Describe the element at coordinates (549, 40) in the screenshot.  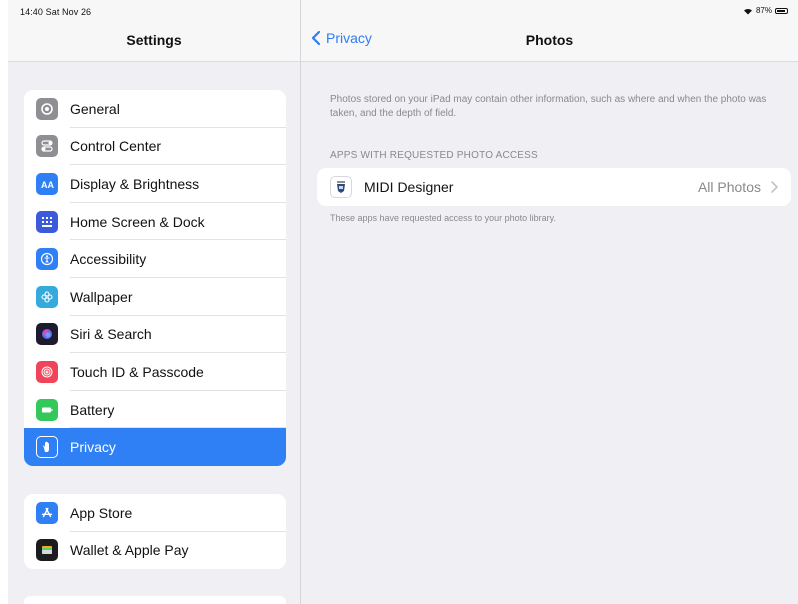
I see `page-title: Photos` at that location.